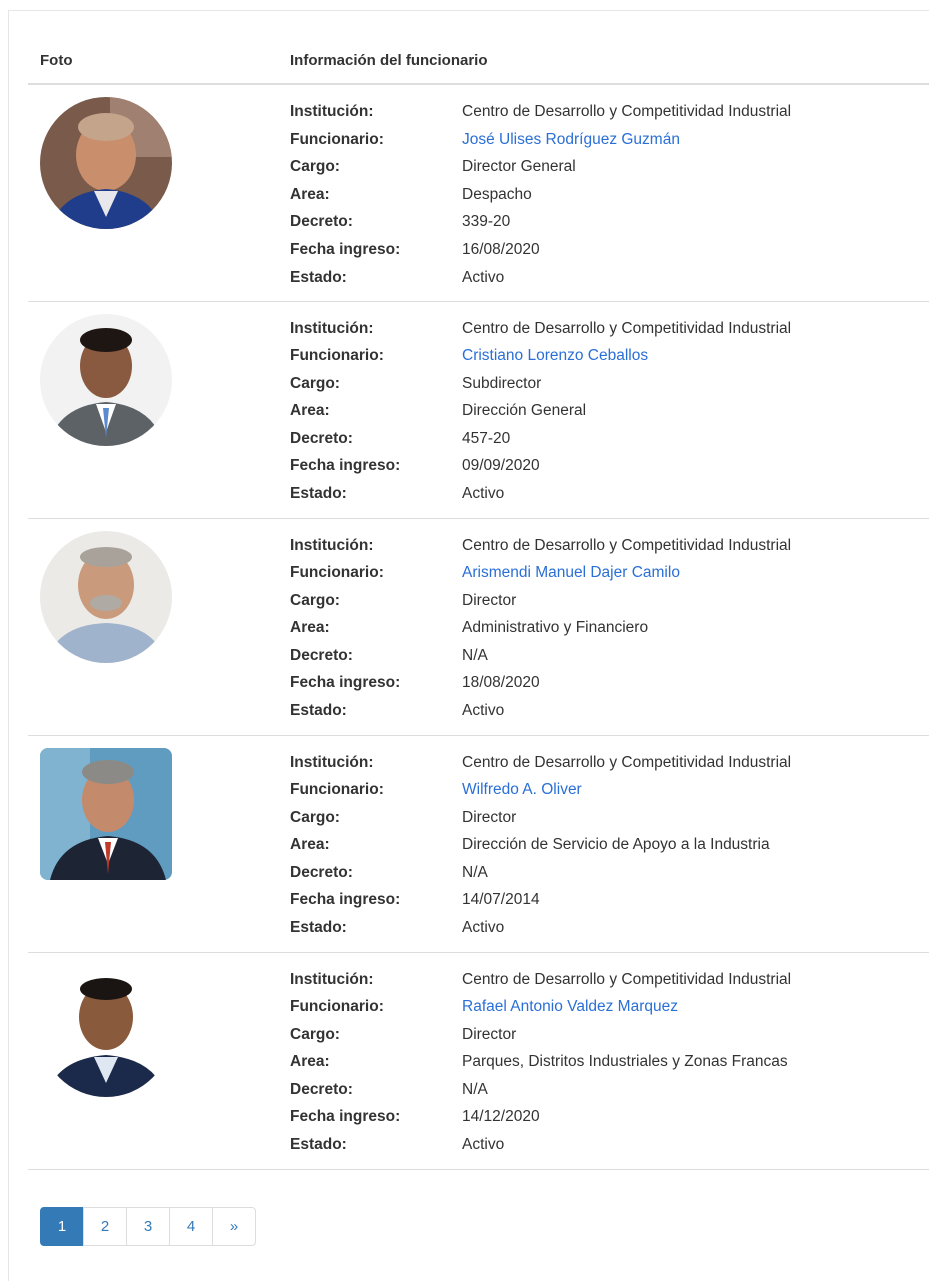  I want to click on value-area: Administrativo y Financiero, so click(555, 628).